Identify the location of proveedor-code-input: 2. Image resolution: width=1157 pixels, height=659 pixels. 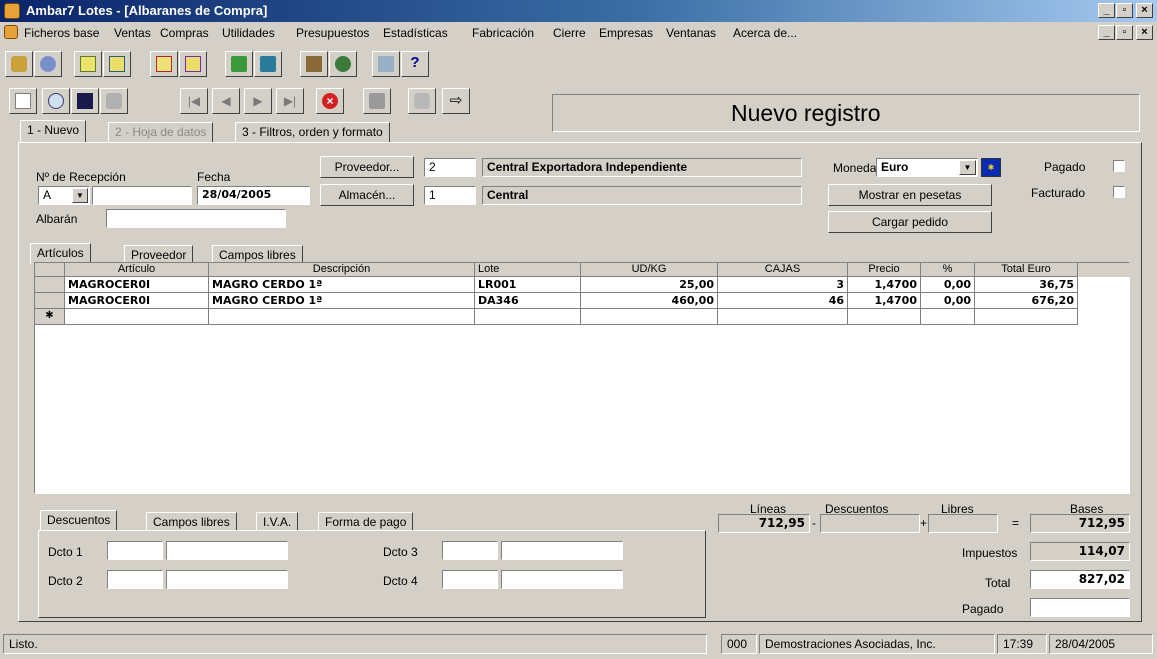
(450, 167).